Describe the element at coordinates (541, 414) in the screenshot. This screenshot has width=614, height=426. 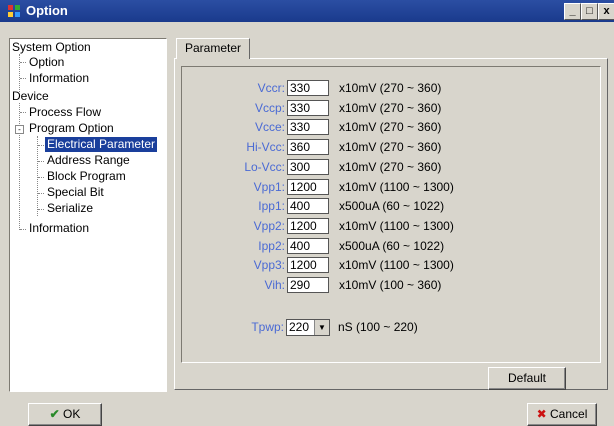
I see `cancel-icon: ✖` at that location.